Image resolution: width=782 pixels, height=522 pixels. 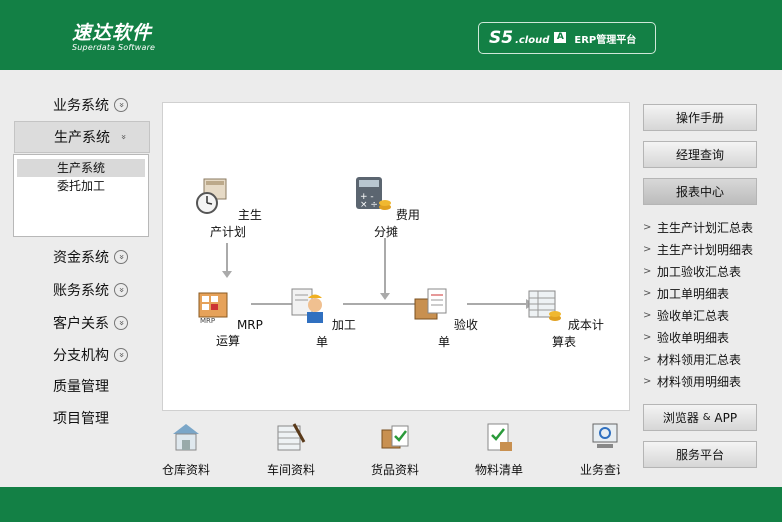 I want to click on product-cloud: .cloud, so click(x=532, y=40).